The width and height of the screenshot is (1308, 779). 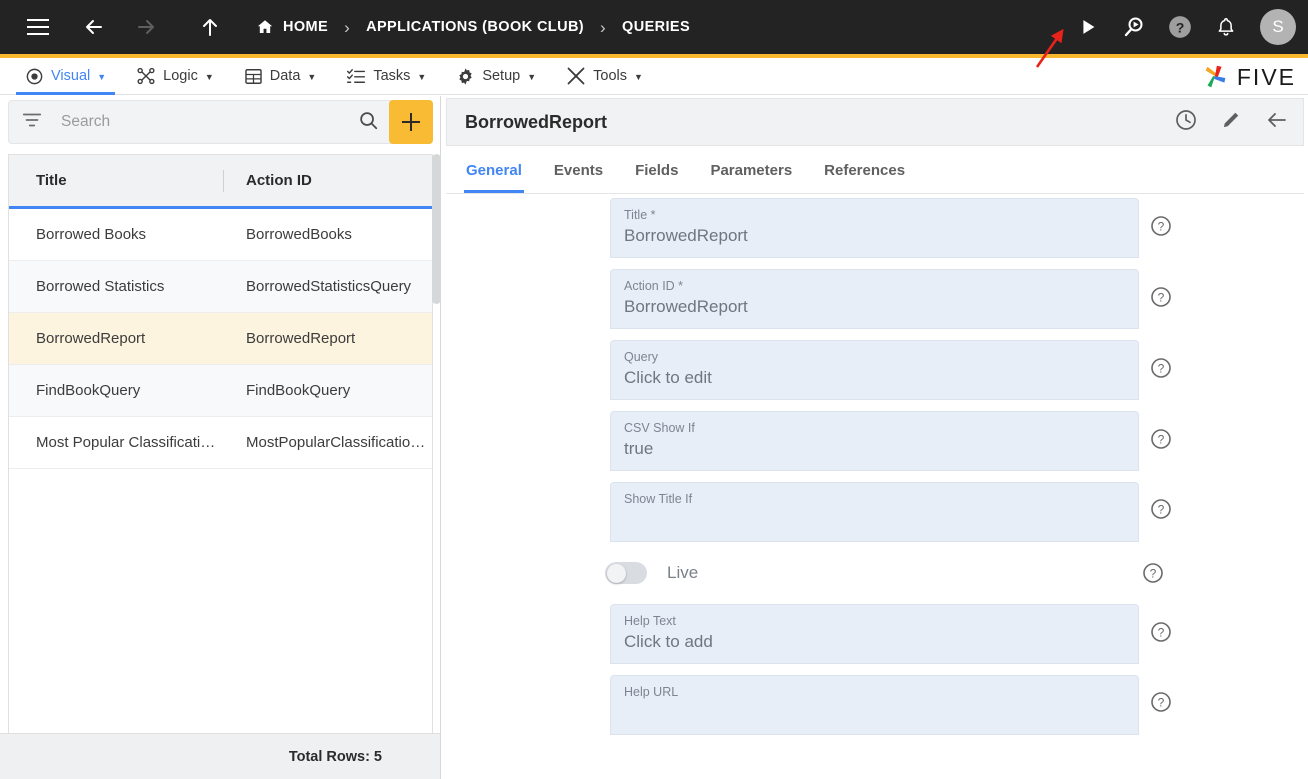 I want to click on csv-show-if-field: CSV Show If true, so click(x=874, y=441).